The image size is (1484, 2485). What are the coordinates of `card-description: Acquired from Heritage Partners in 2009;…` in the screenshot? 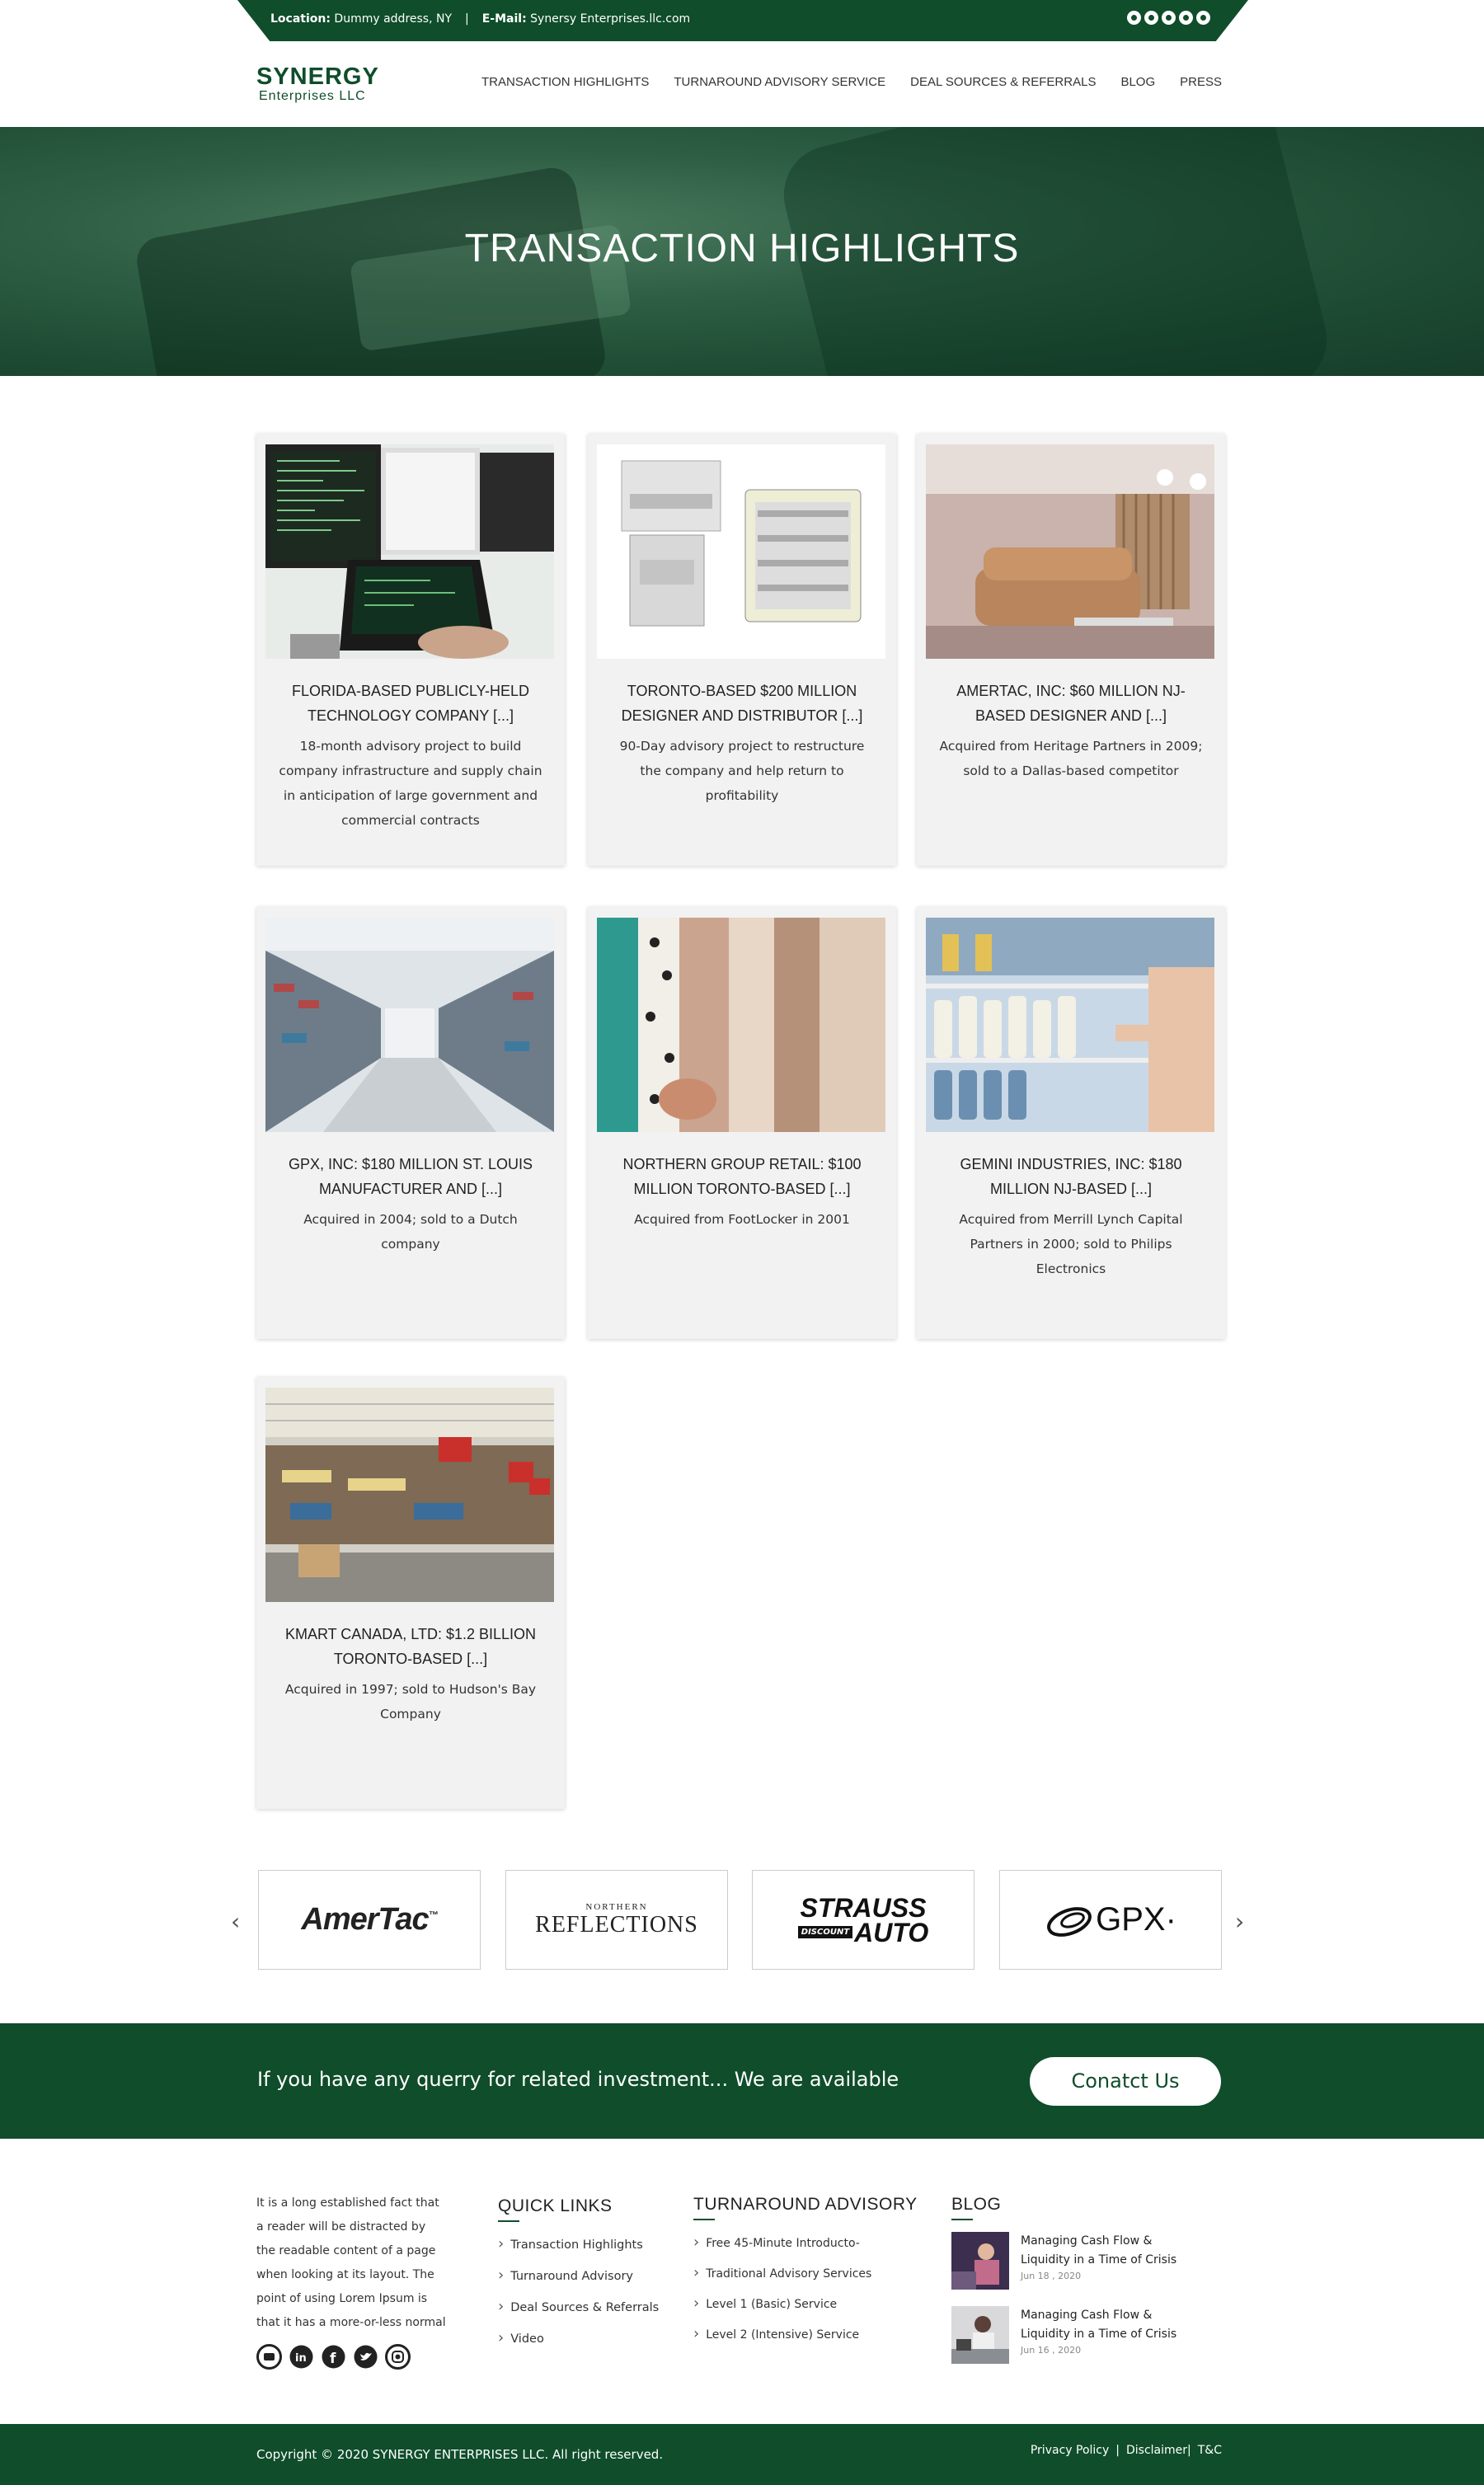 It's located at (1071, 758).